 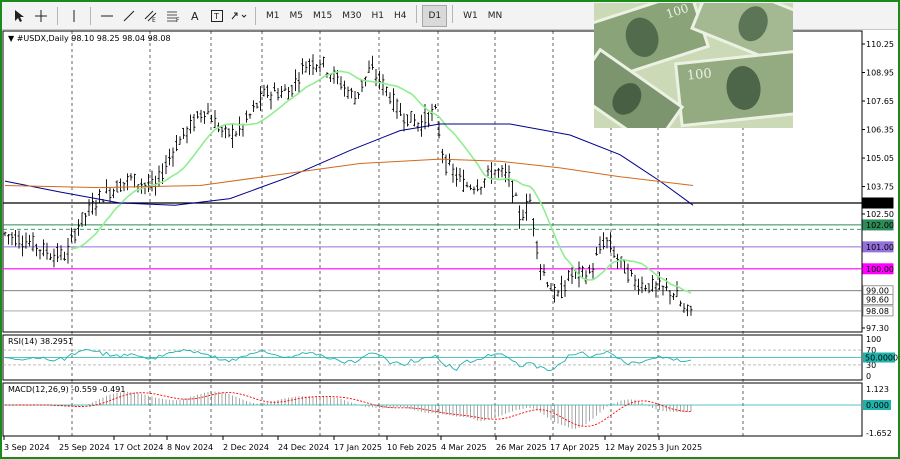 What do you see at coordinates (693, 65) in the screenshot?
I see `money-photo: 100 100` at bounding box center [693, 65].